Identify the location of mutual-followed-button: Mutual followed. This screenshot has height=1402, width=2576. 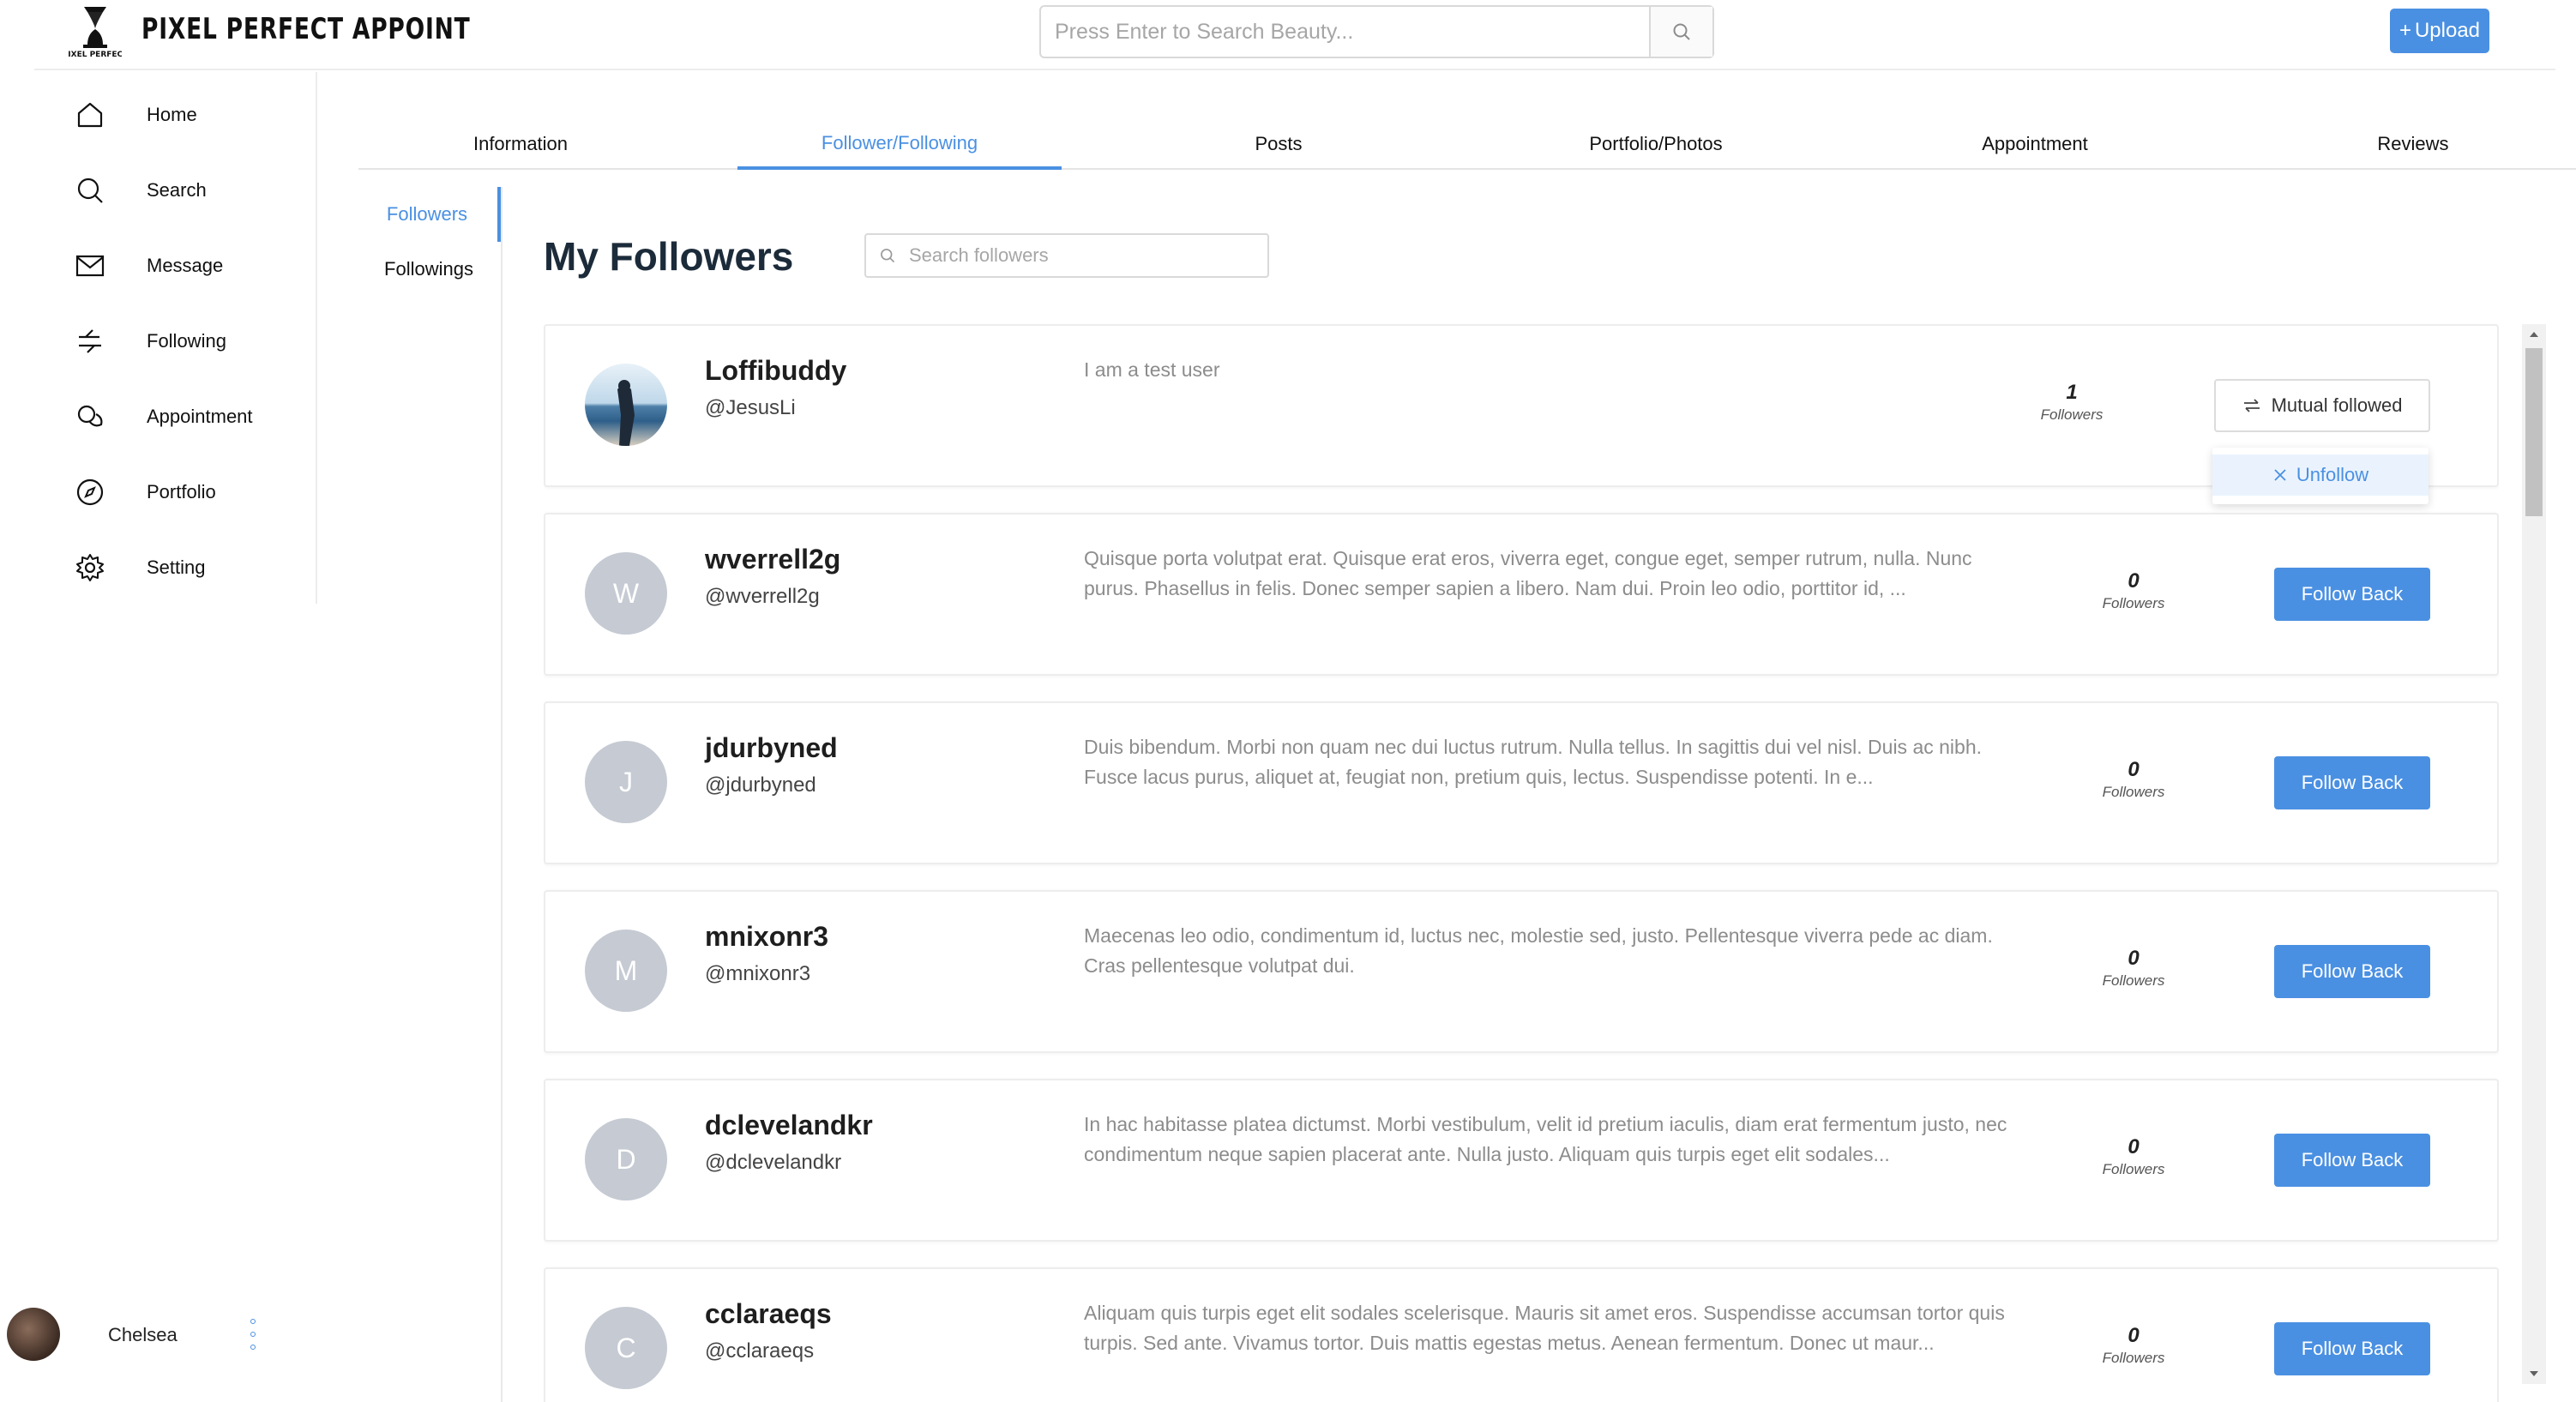
(2322, 405).